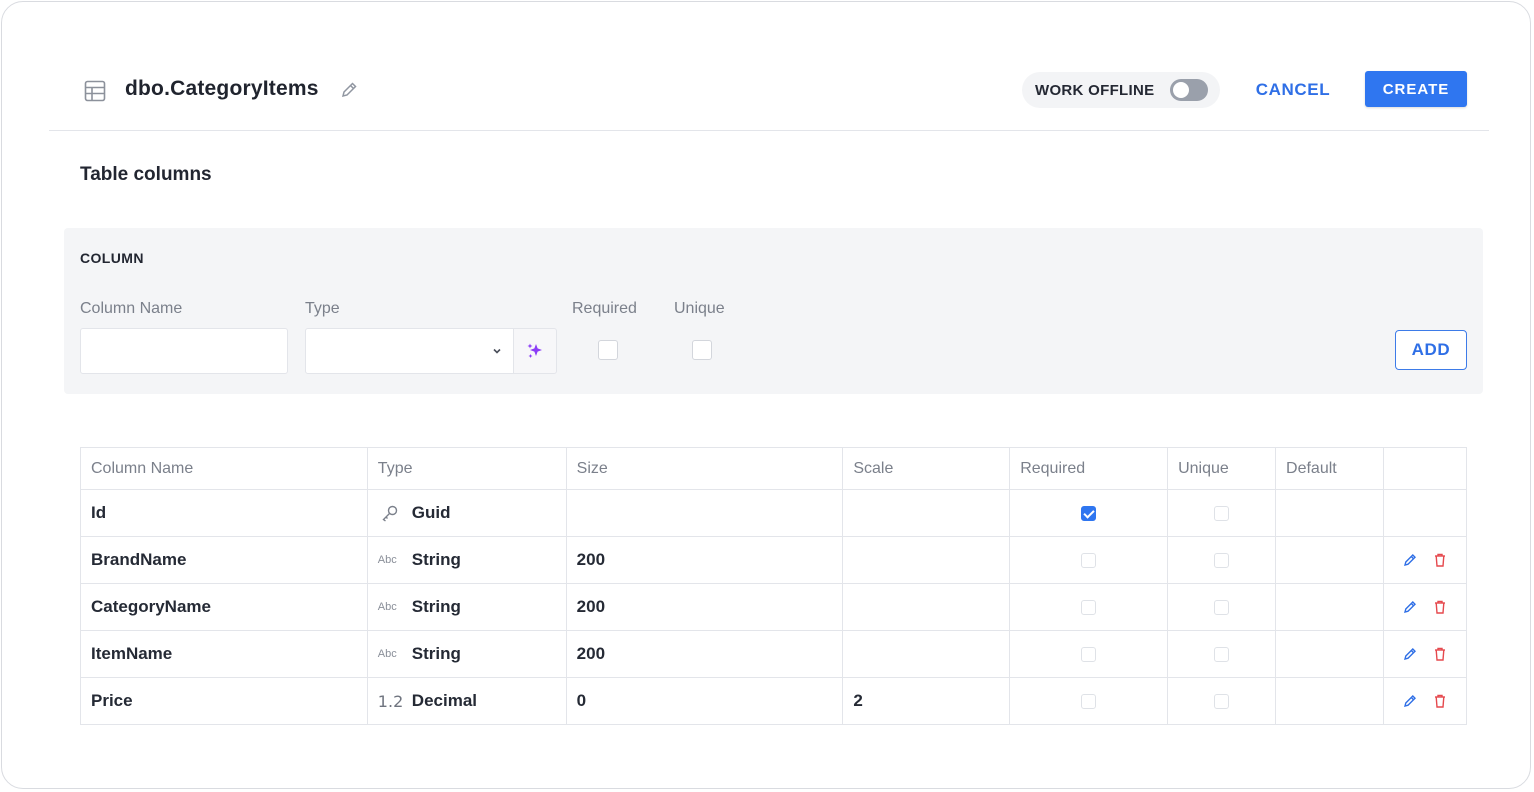 This screenshot has height=792, width=1534. I want to click on unique-label: Unique, so click(699, 308).